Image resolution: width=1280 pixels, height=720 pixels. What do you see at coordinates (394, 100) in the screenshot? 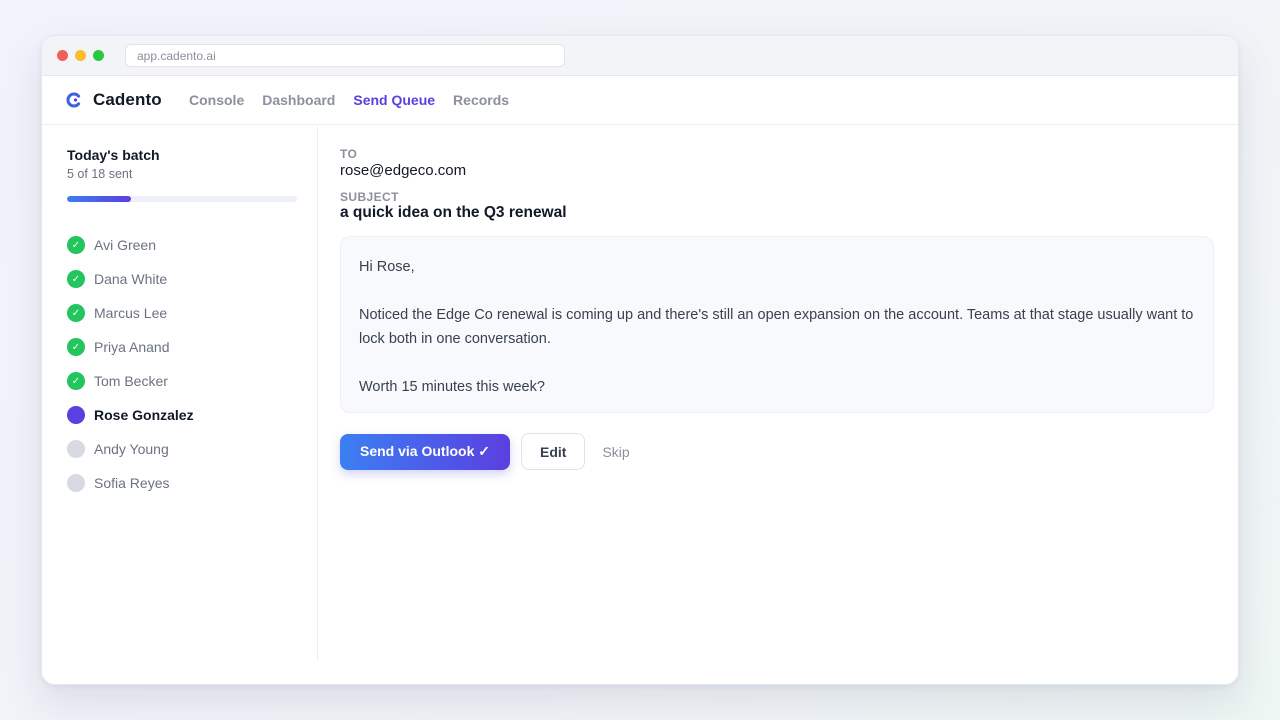
I see `nav-send-queue: Send Queue` at bounding box center [394, 100].